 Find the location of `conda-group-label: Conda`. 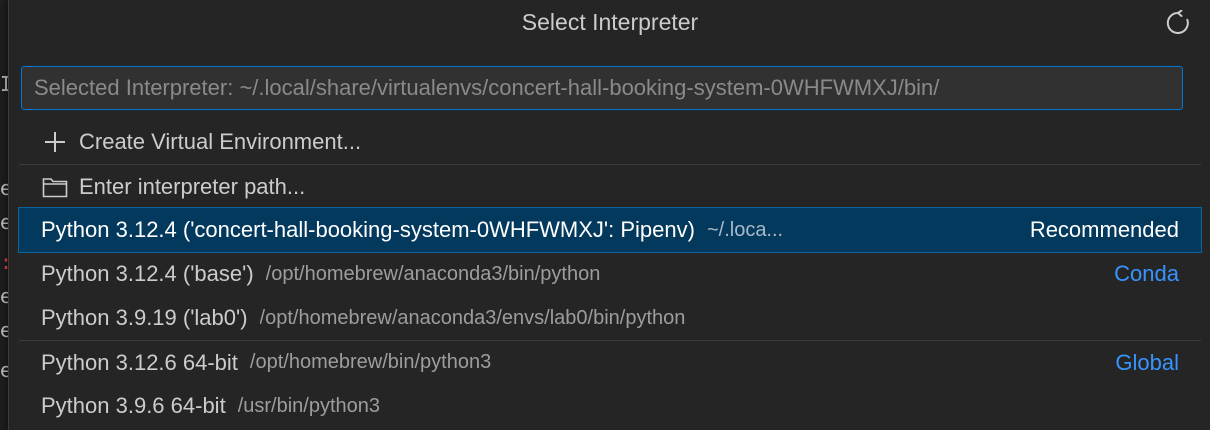

conda-group-label: Conda is located at coordinates (1146, 273).